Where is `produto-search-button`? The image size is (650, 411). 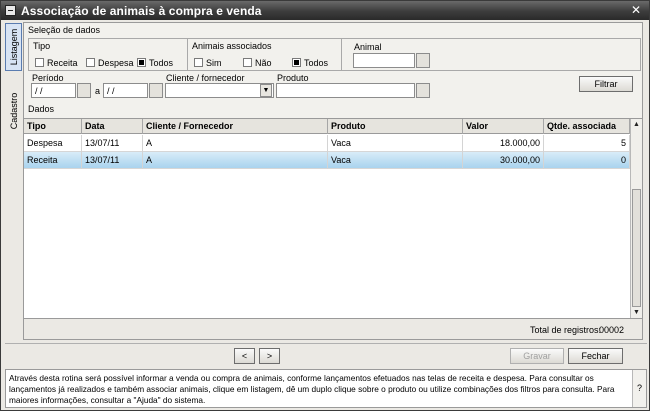
produto-search-button is located at coordinates (423, 90).